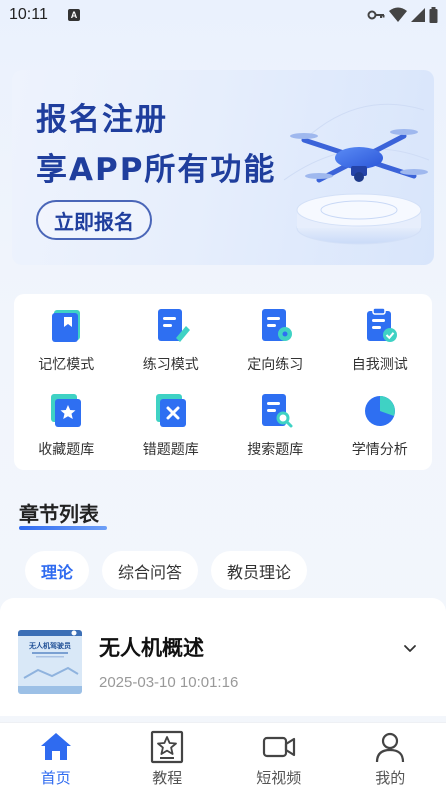  What do you see at coordinates (275, 365) in the screenshot?
I see `grid-label: 定向练习` at bounding box center [275, 365].